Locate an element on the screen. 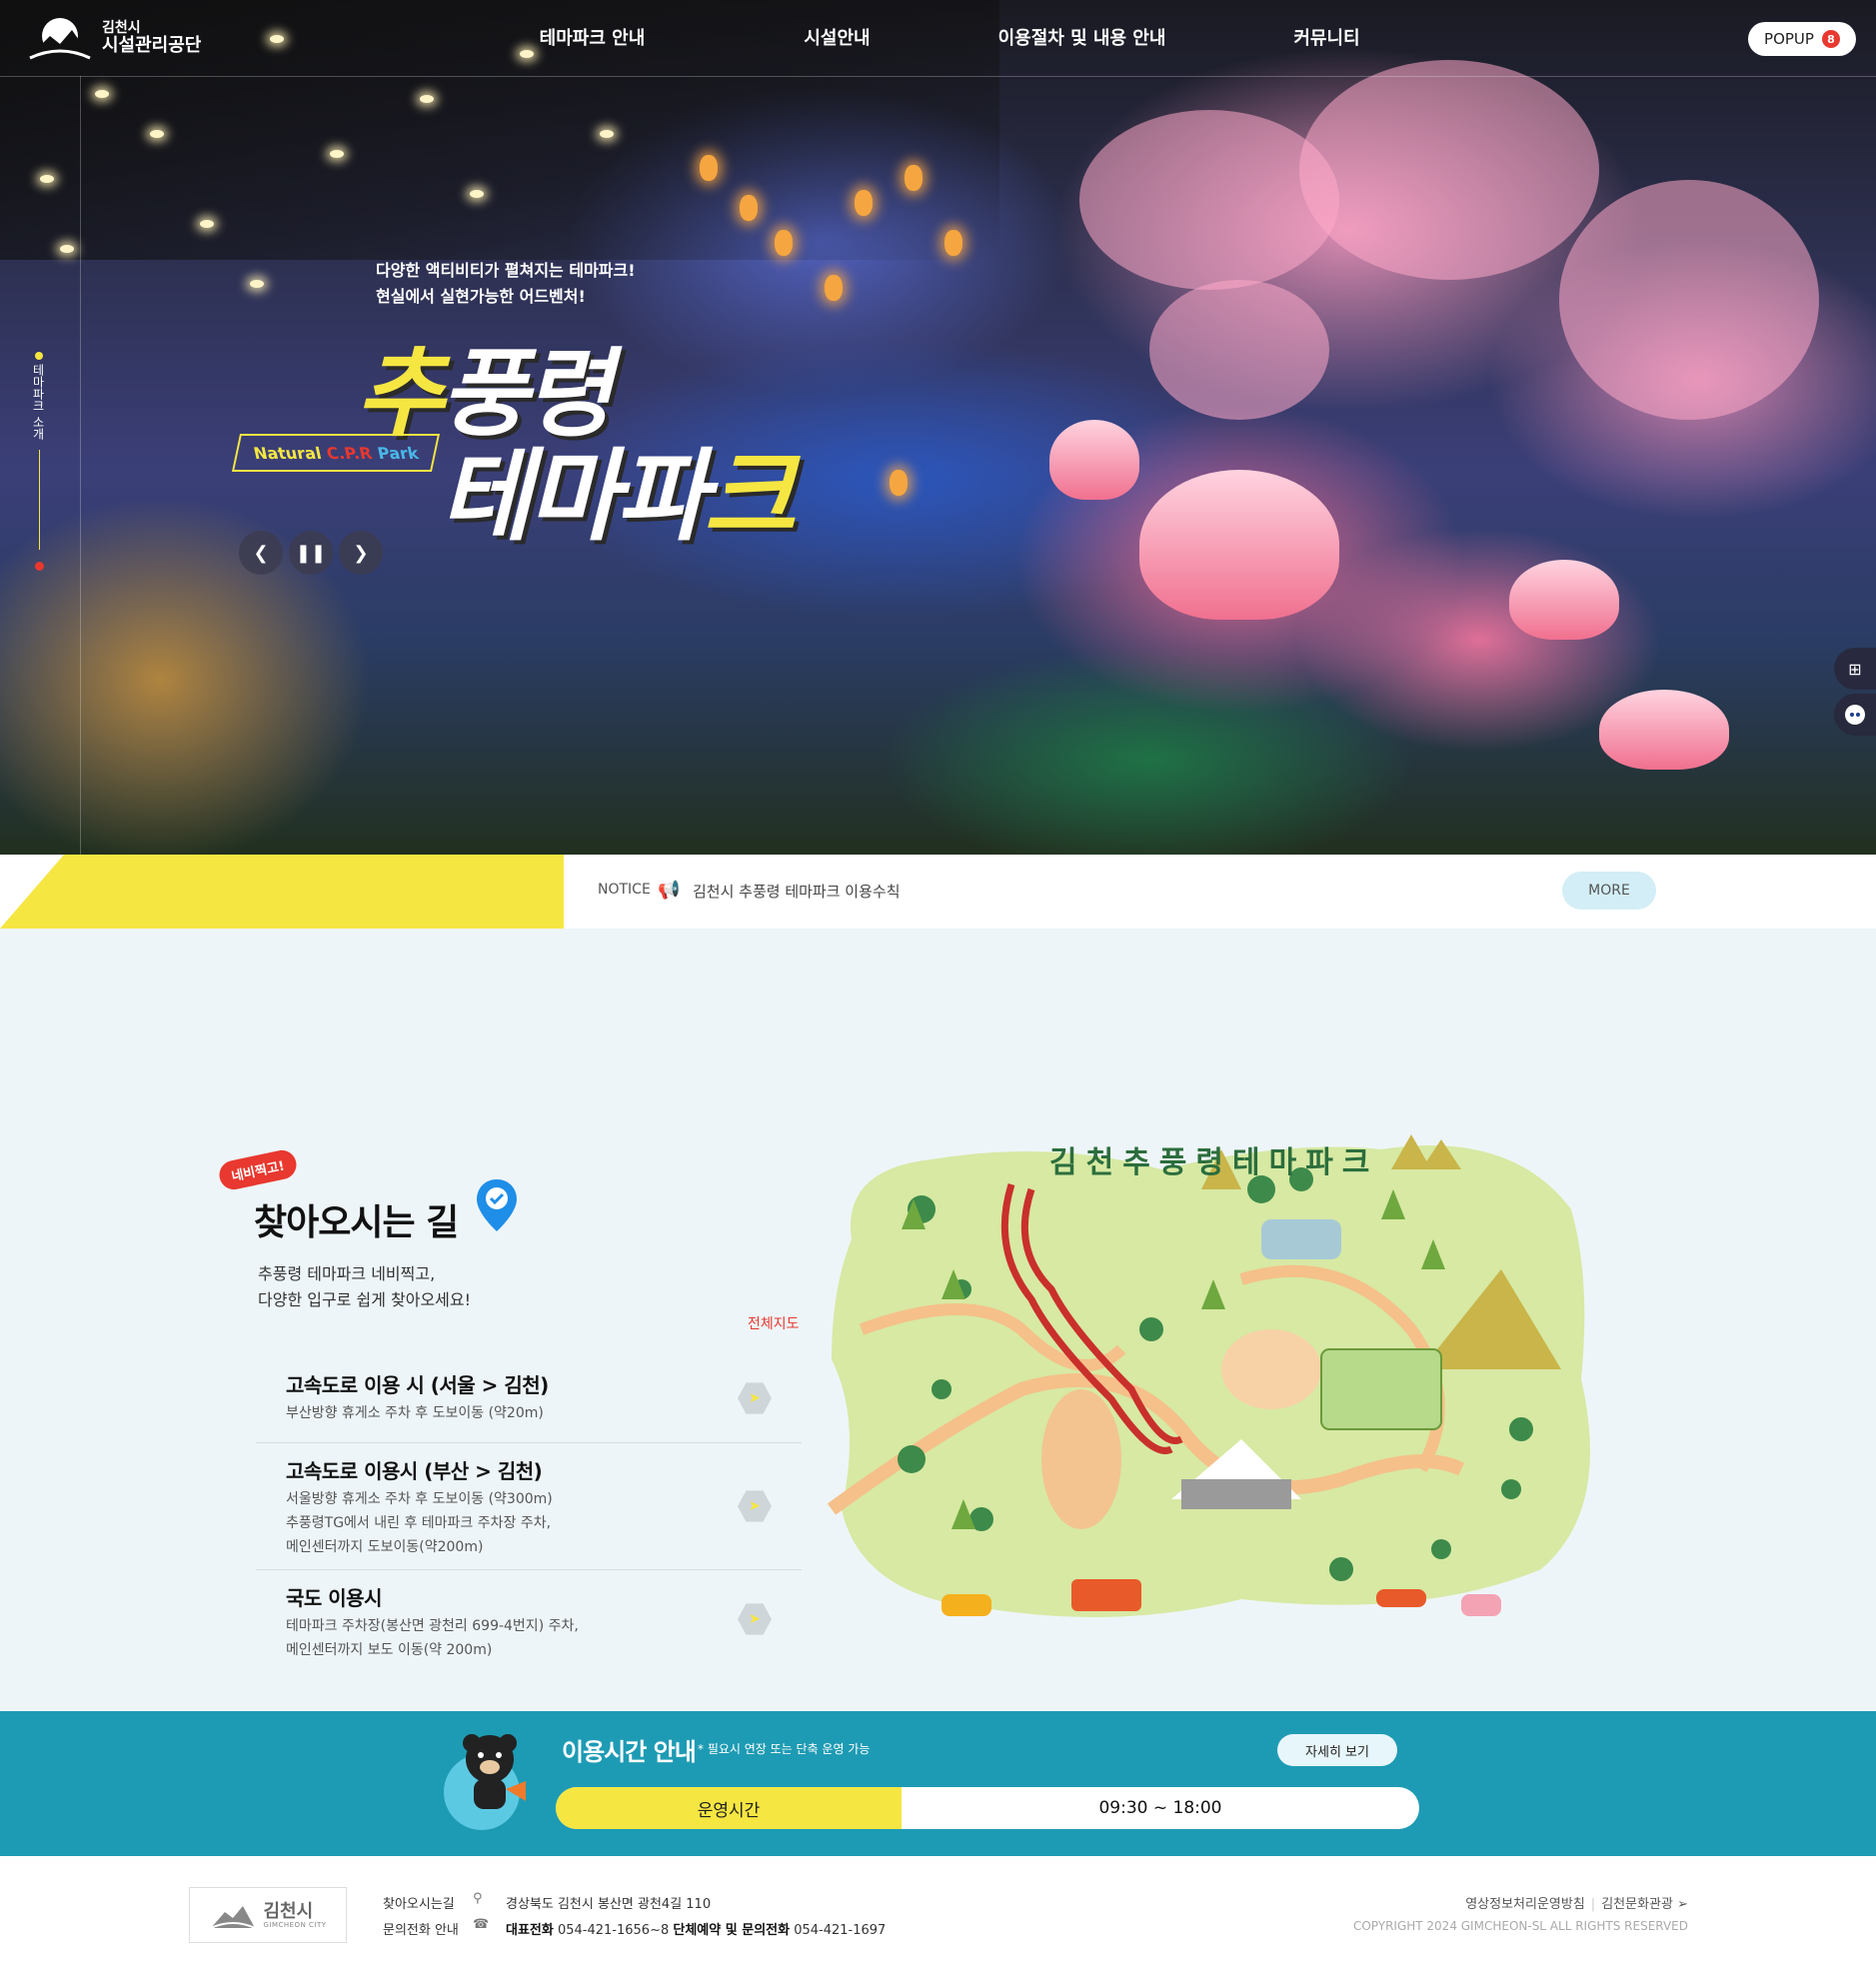 This screenshot has width=1876, height=1974. nav-theme-park: 테마파크 안내 is located at coordinates (592, 37).